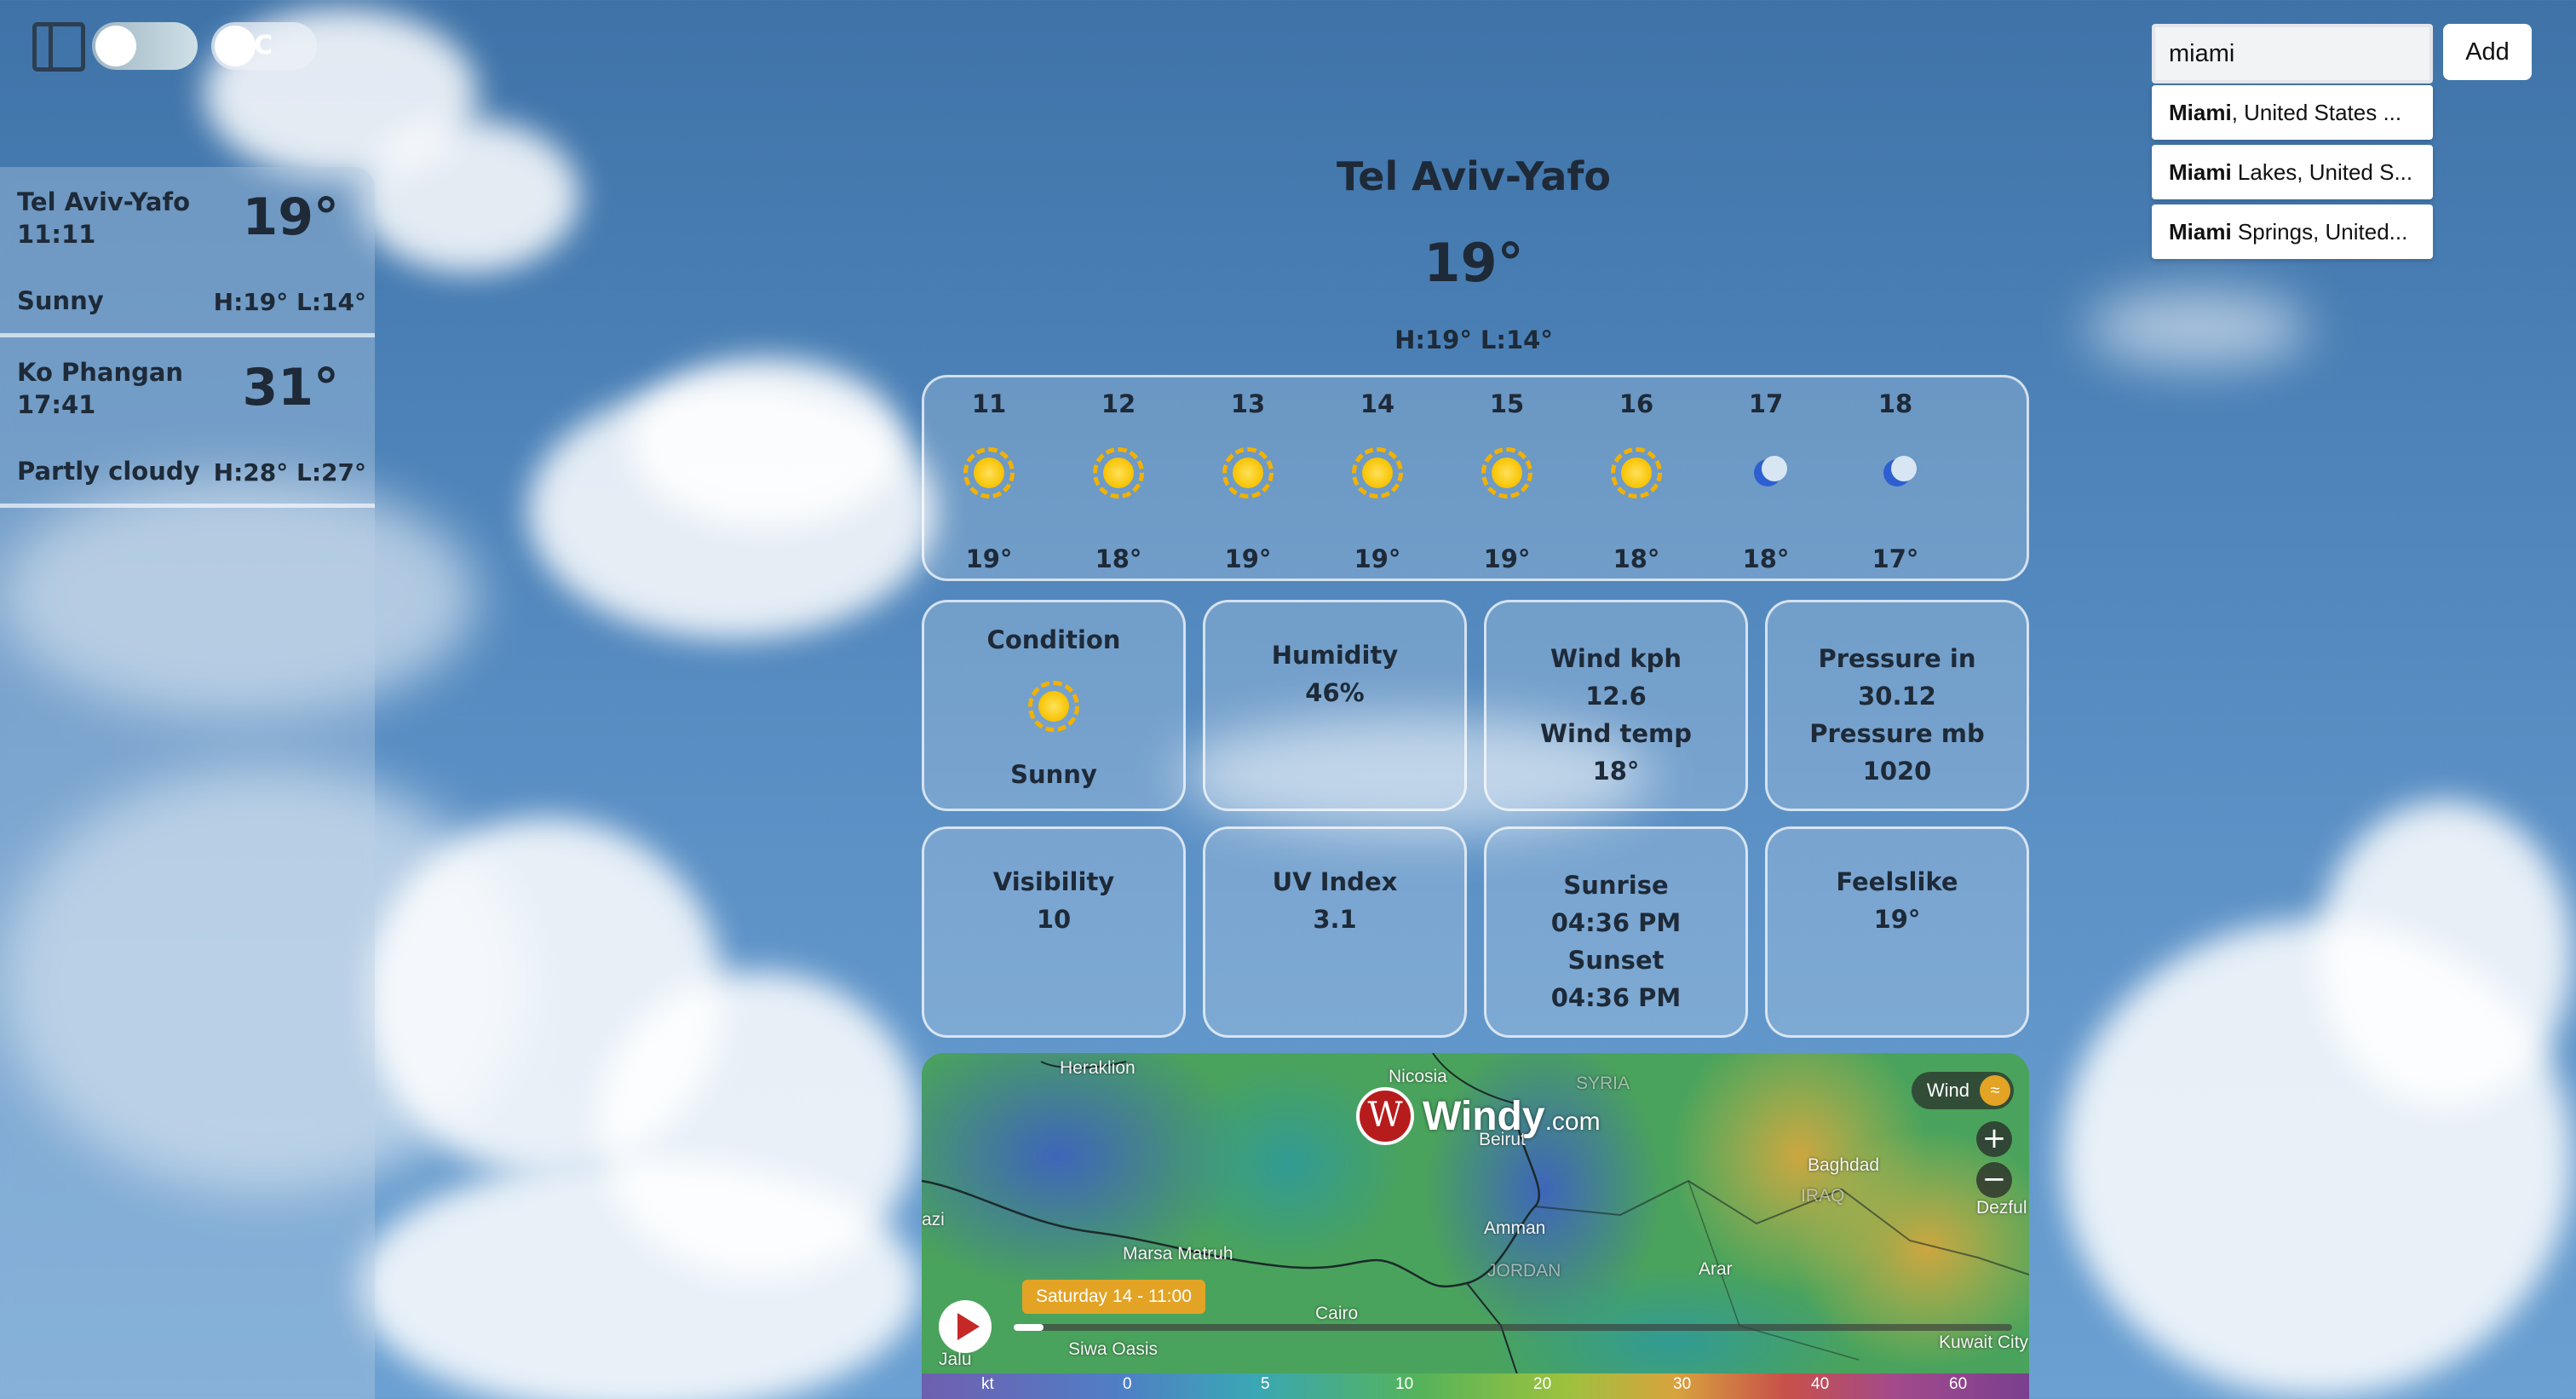  Describe the element at coordinates (1404, 1384) in the screenshot. I see `scale-tick: 10` at that location.